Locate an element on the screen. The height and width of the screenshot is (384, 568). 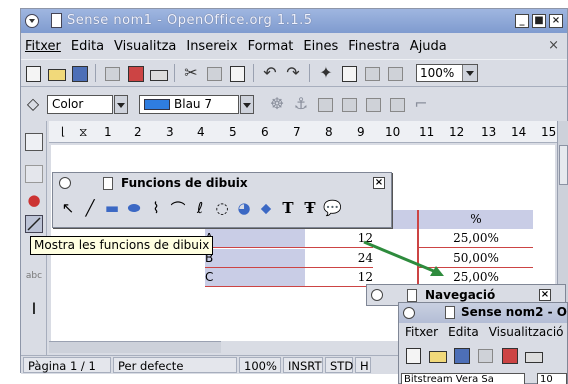
paste-icon is located at coordinates (237, 73).